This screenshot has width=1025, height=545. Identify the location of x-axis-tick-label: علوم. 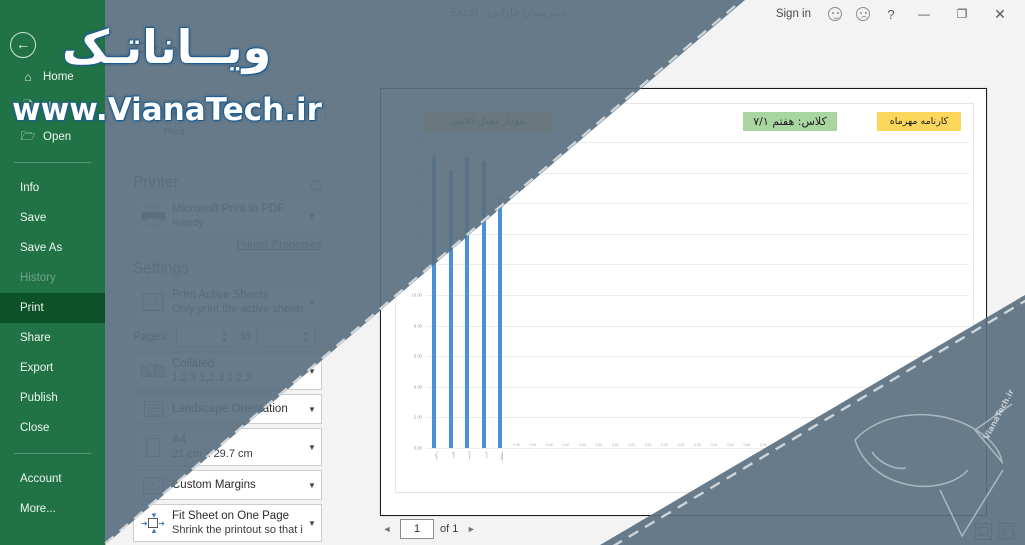
(452, 454).